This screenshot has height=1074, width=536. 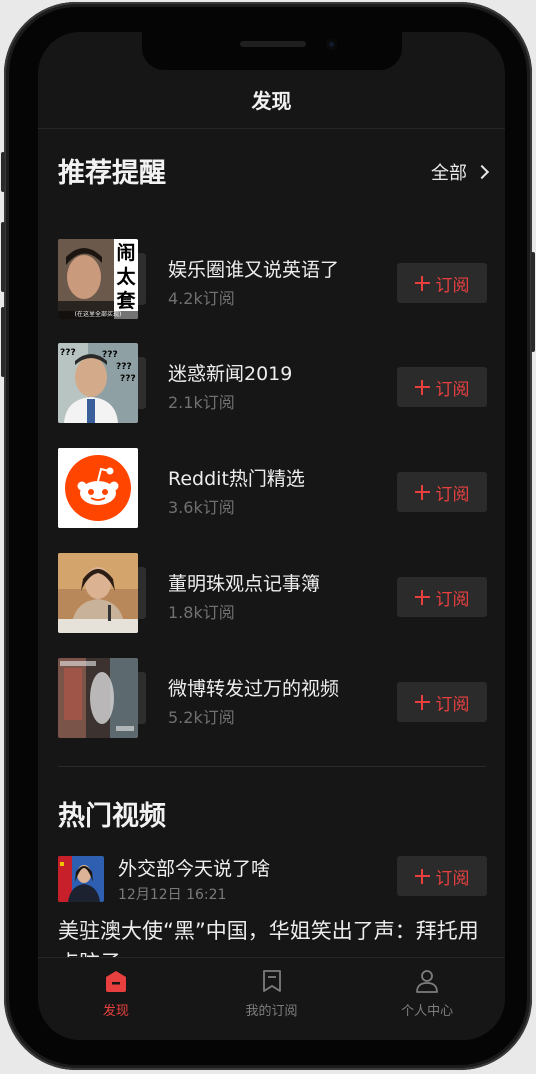 I want to click on recommend-item-subscribers: 4.2k订阅, so click(x=201, y=298).